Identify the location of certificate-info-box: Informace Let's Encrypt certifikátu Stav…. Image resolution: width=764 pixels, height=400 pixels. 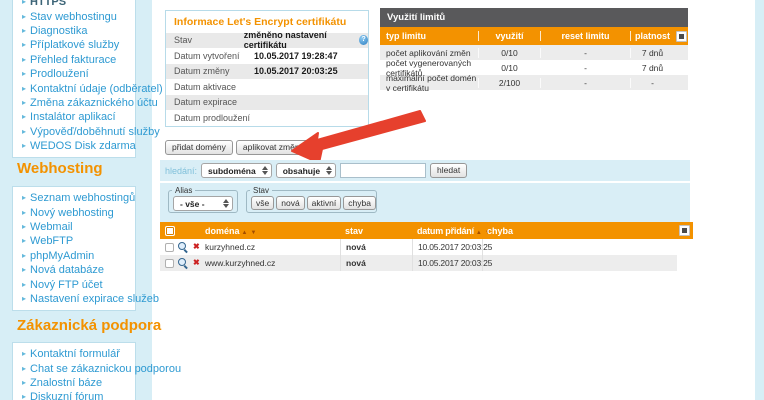
(267, 68).